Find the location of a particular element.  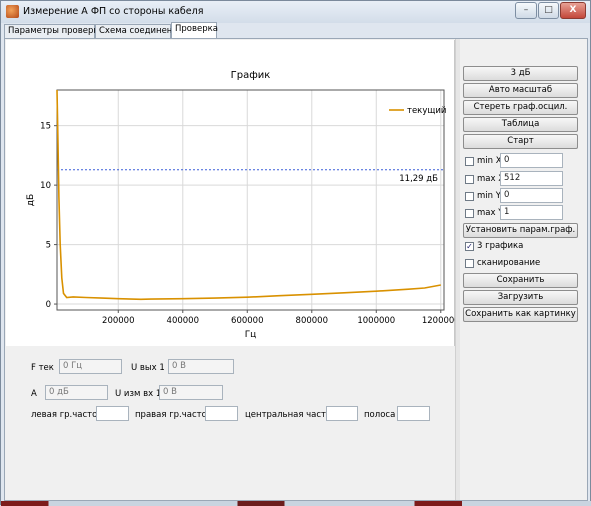

window-title: Измерение А ФП со стороны кабеля is located at coordinates (113, 11).